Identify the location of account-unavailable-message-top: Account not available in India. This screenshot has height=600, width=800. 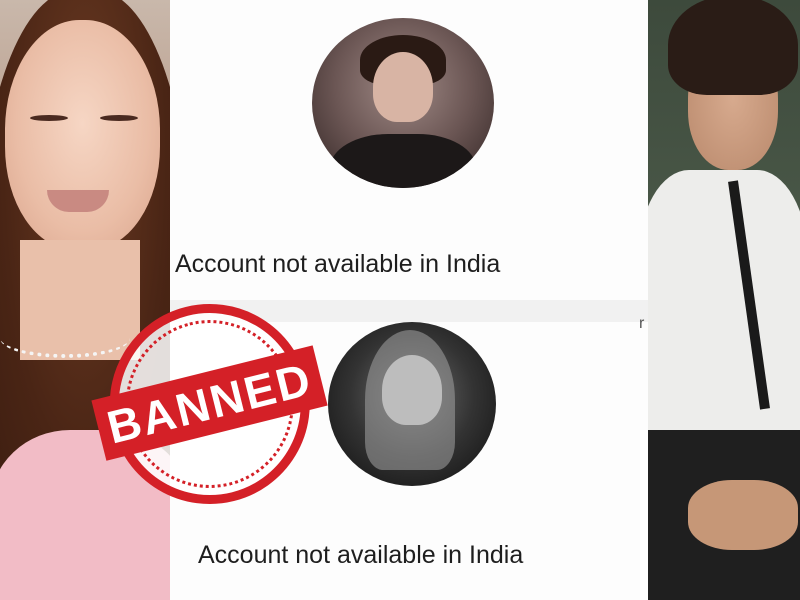
(338, 264).